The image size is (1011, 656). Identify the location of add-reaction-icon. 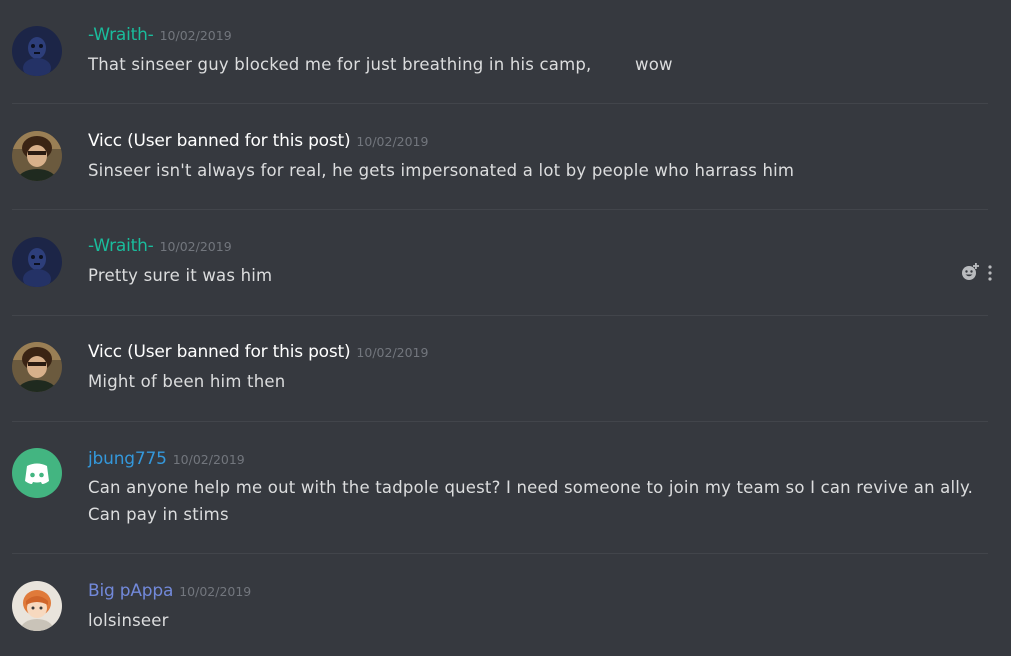
(970, 274).